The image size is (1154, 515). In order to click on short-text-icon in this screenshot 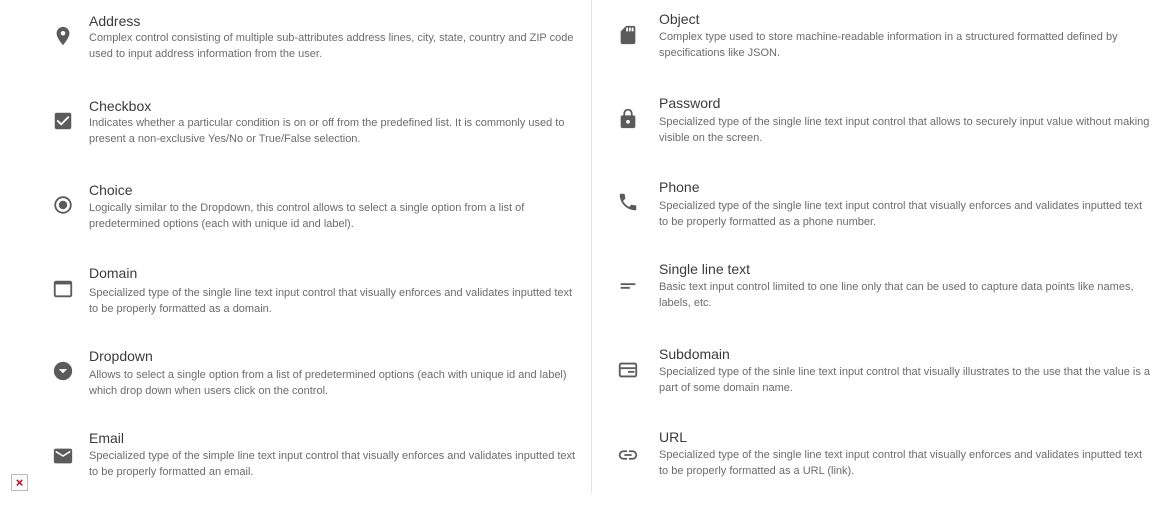, I will do `click(628, 286)`.